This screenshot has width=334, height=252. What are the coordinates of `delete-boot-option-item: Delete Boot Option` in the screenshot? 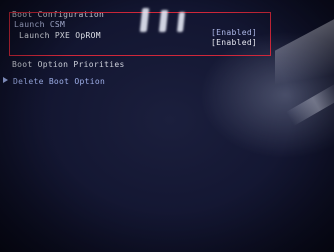 It's located at (59, 82).